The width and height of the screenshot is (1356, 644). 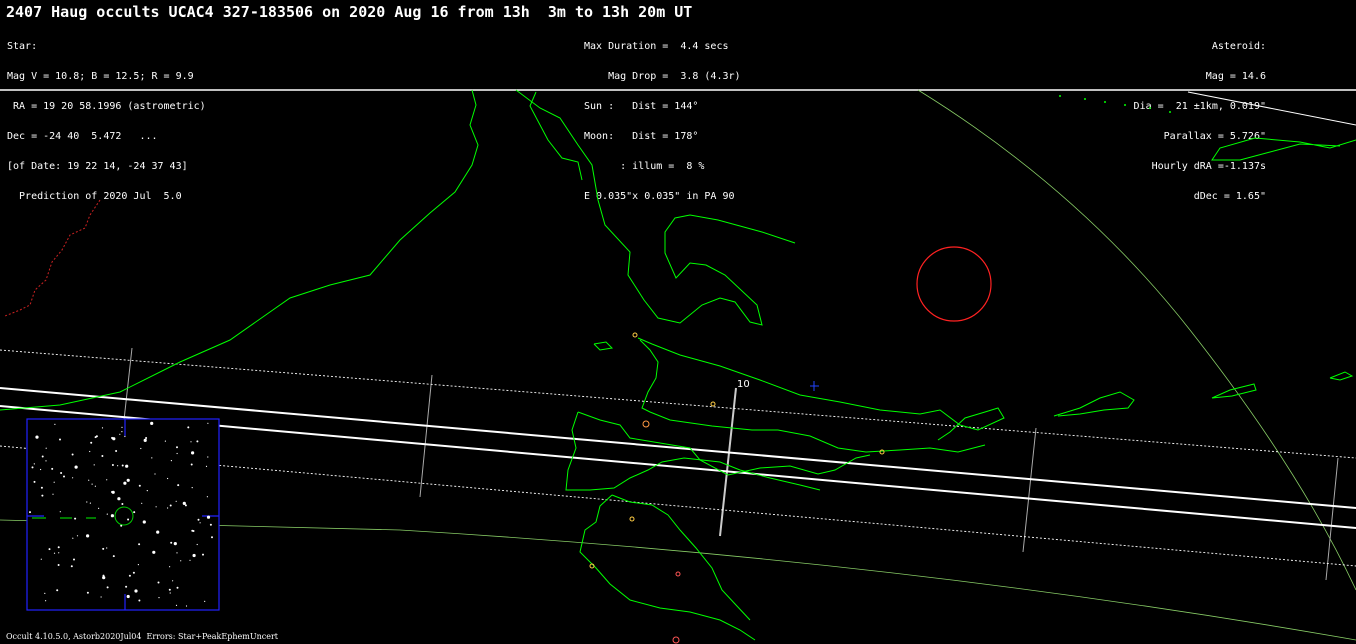 What do you see at coordinates (814, 386) in the screenshot?
I see `crosshair-icon` at bounding box center [814, 386].